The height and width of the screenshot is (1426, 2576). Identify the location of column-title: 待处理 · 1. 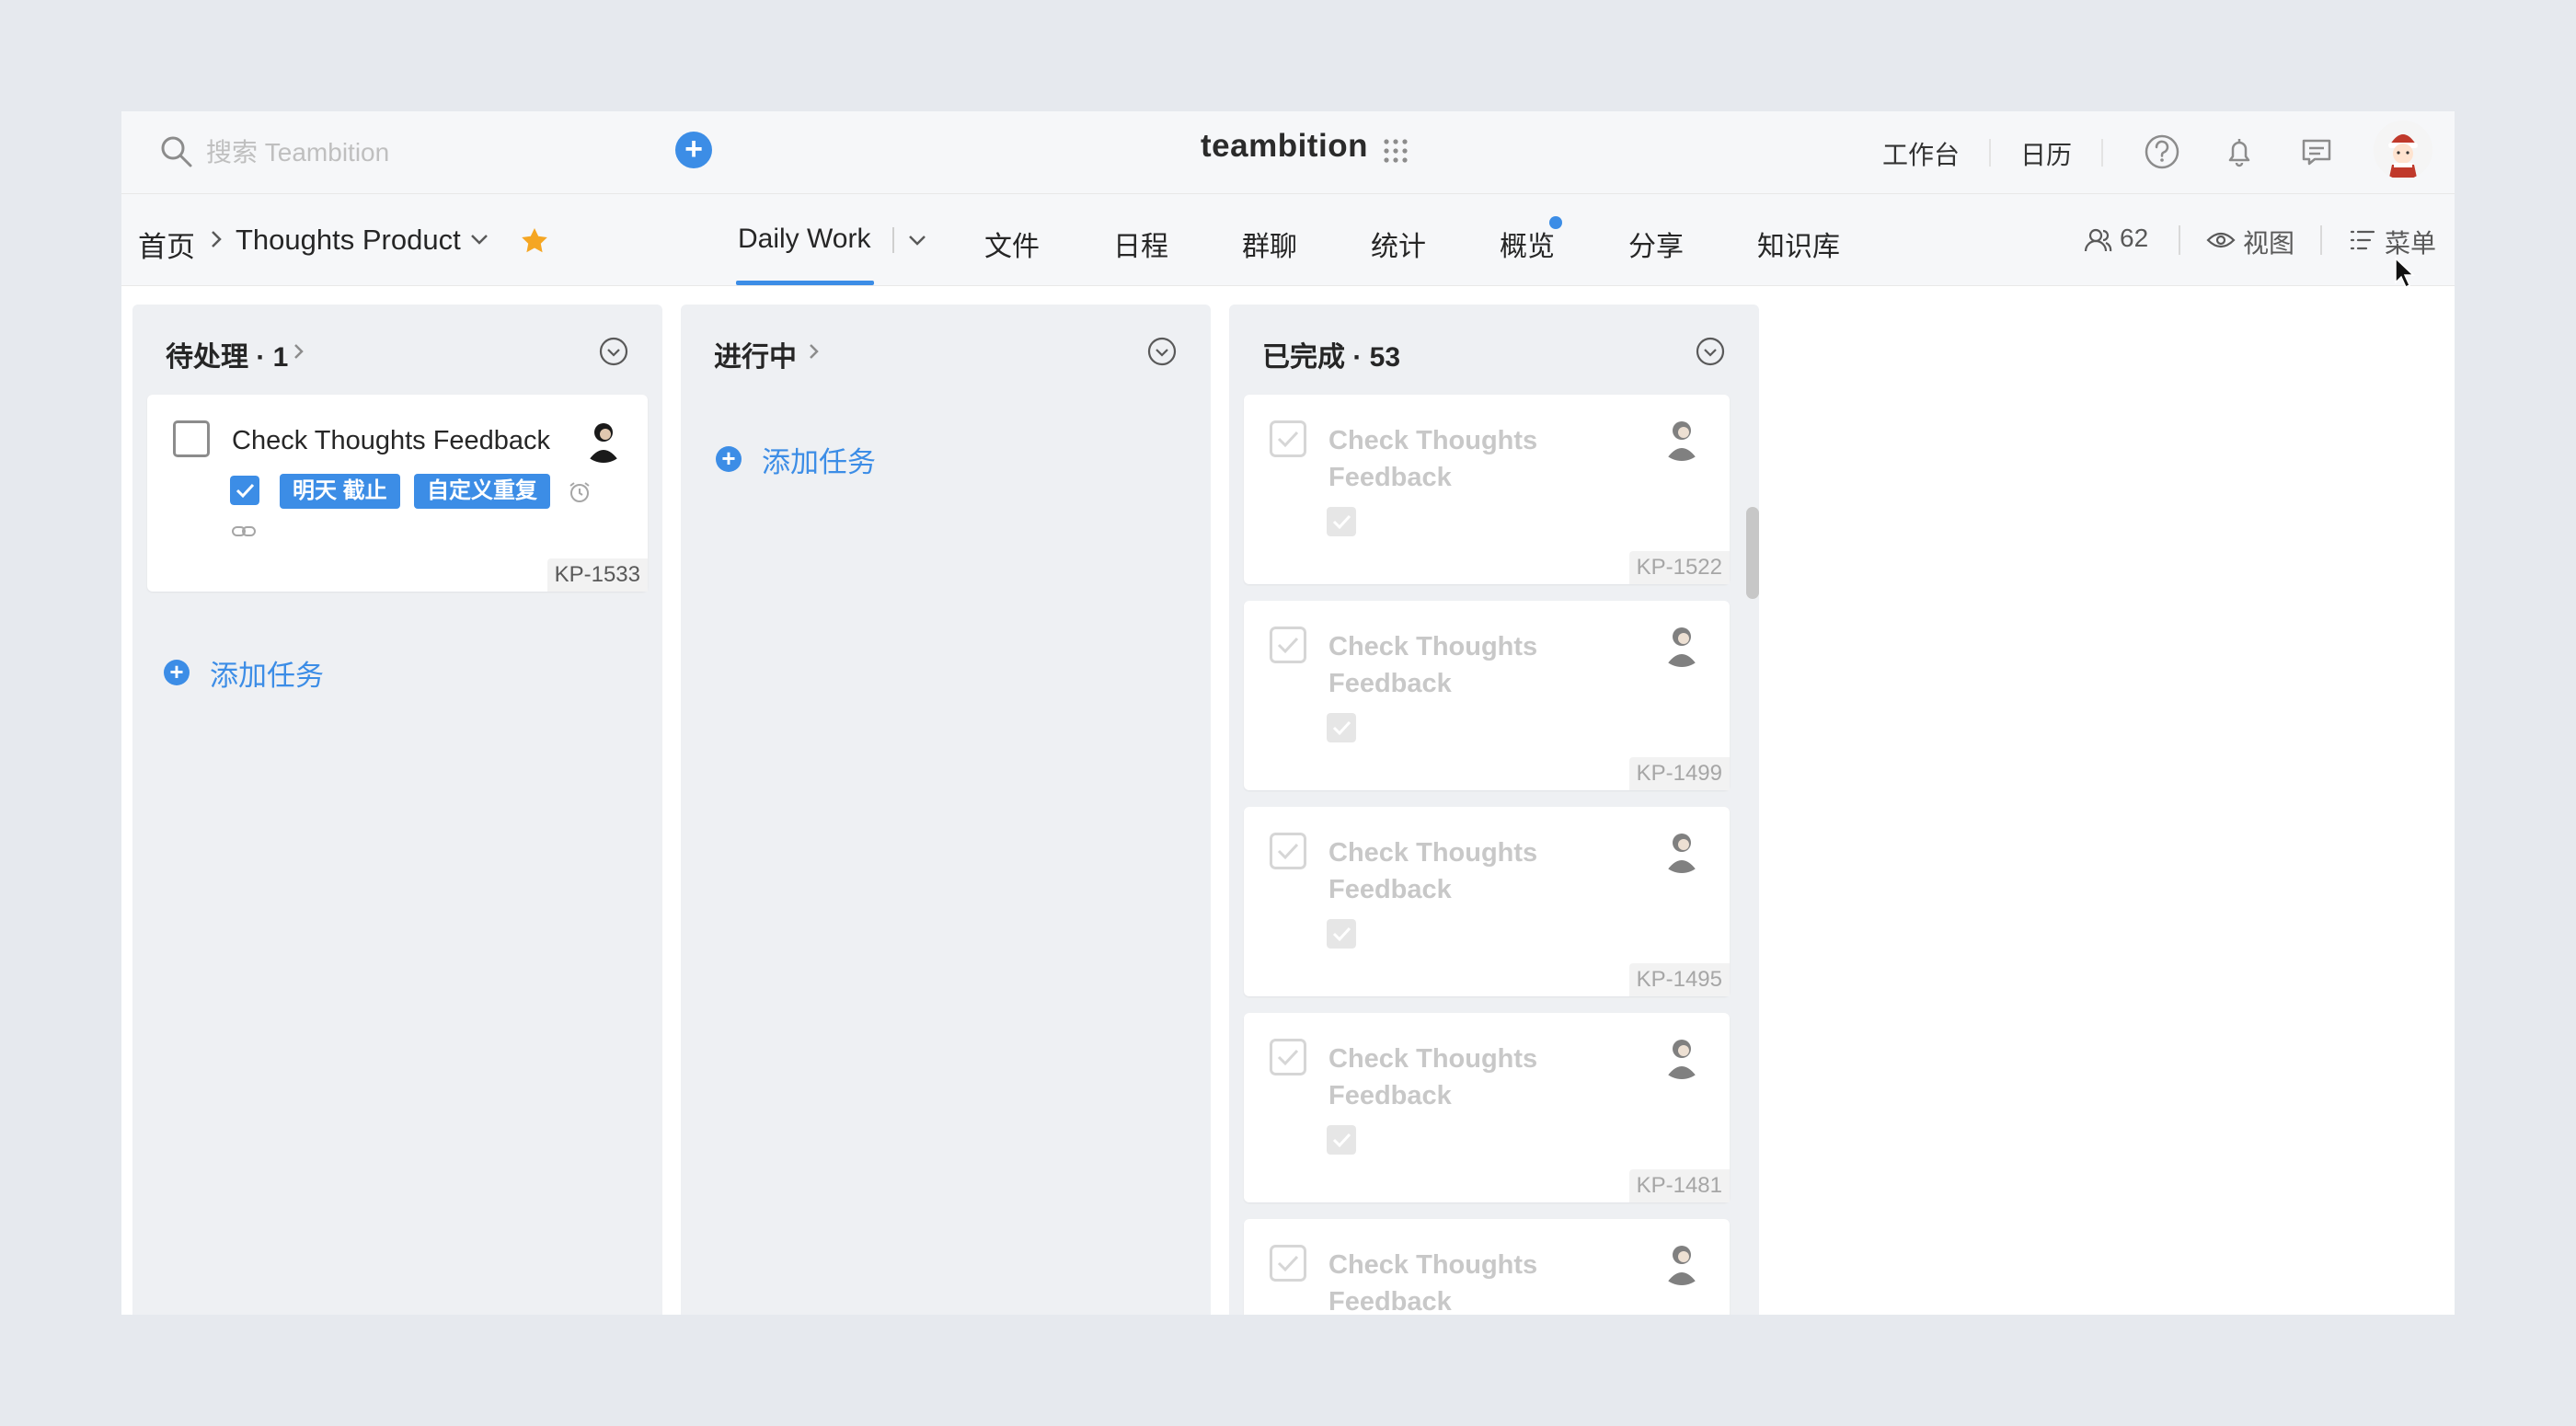
(227, 354).